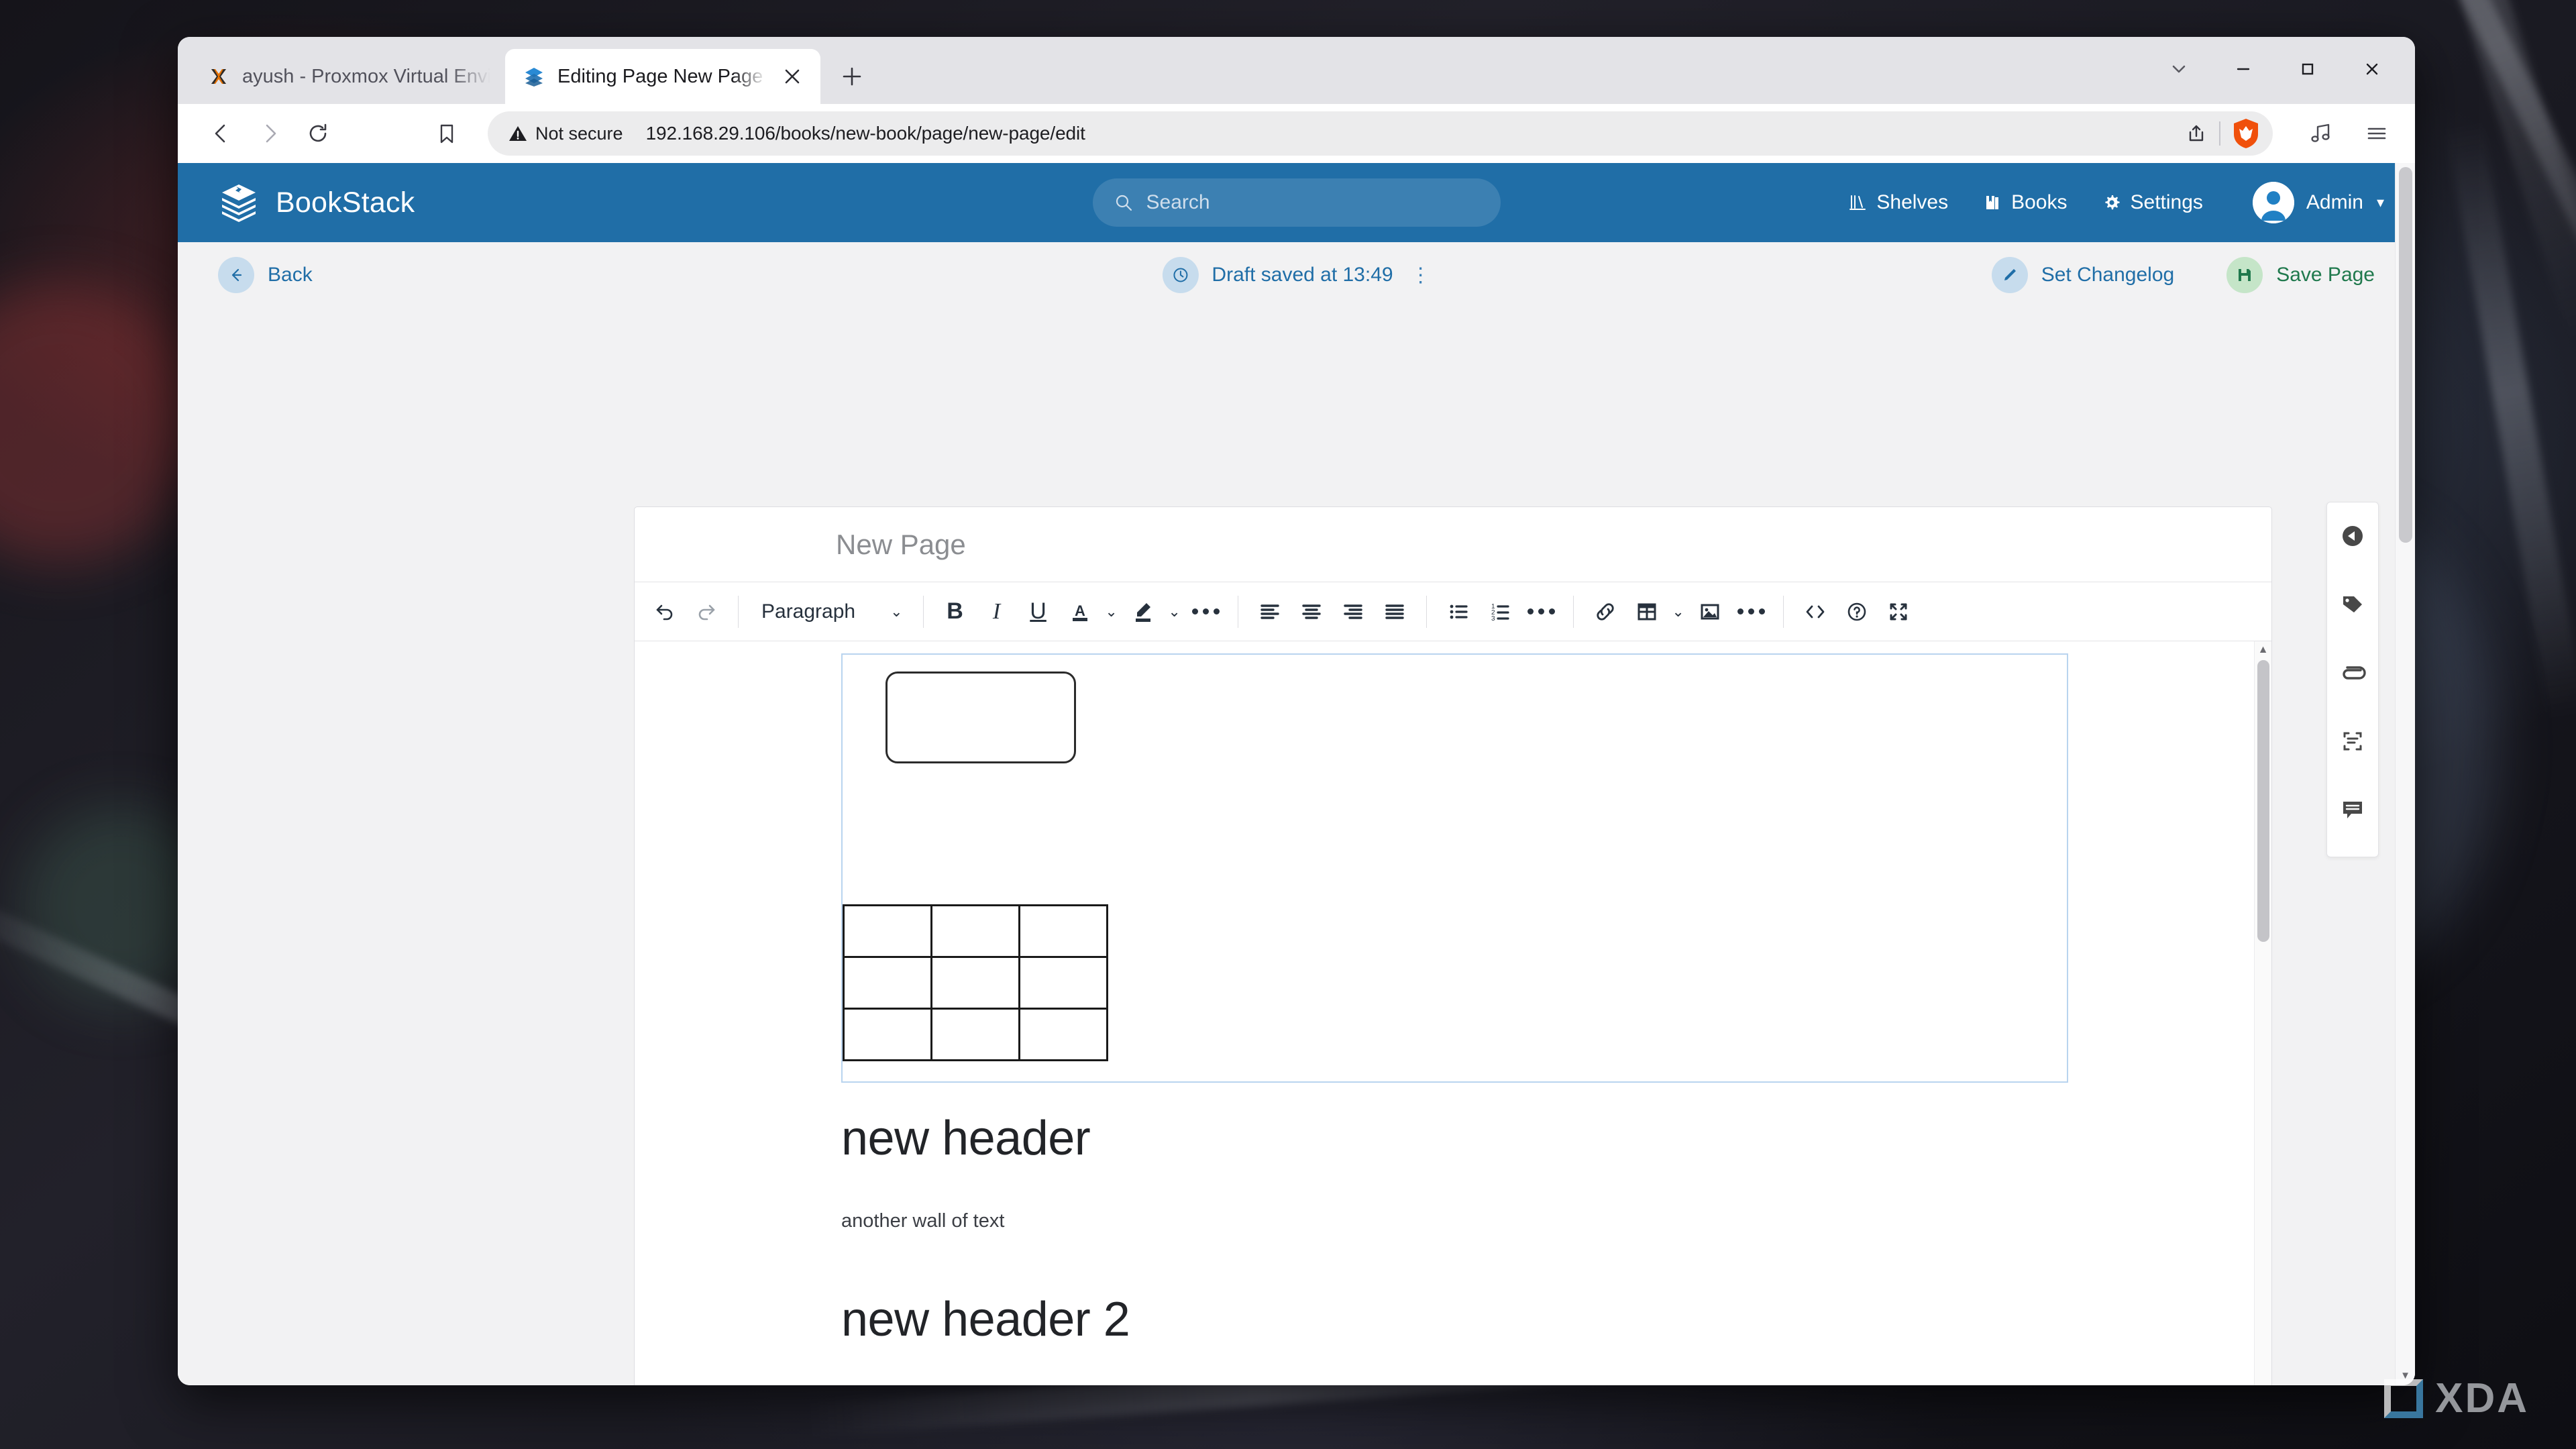  Describe the element at coordinates (2263, 650) in the screenshot. I see `scroll-up-arrow-icon: ▲` at that location.